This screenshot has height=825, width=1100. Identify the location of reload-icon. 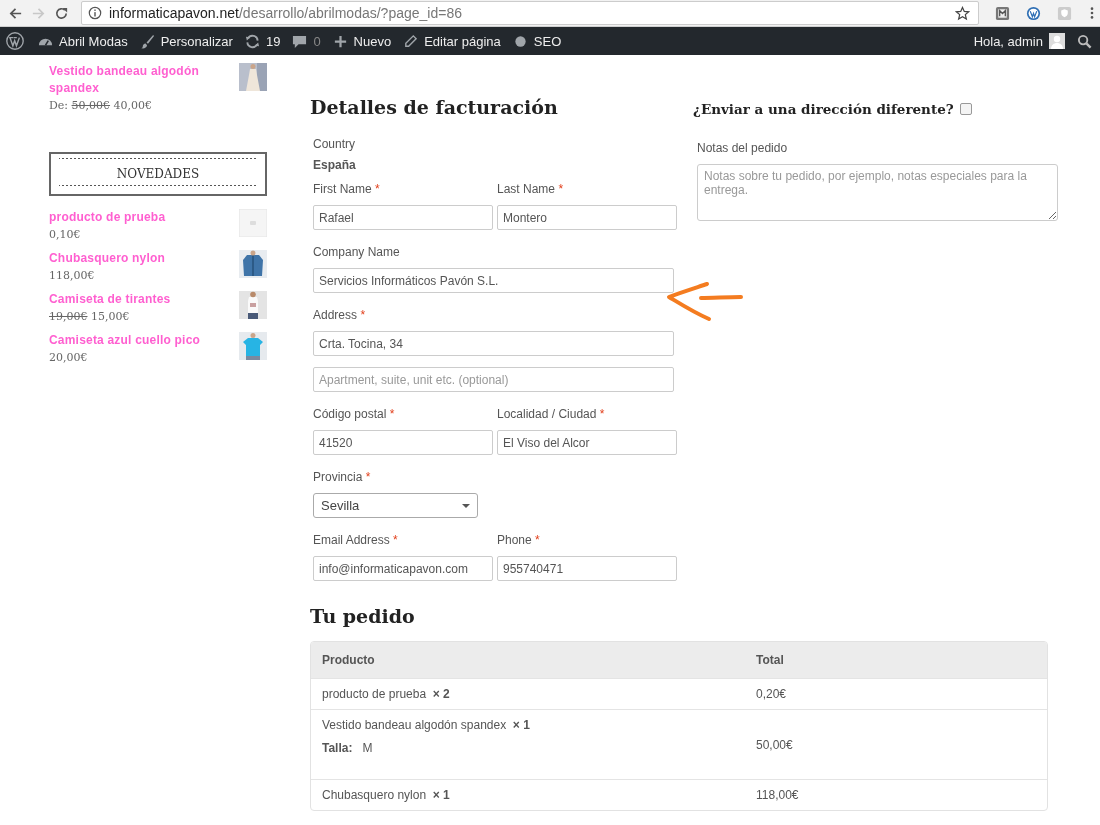
(61, 13).